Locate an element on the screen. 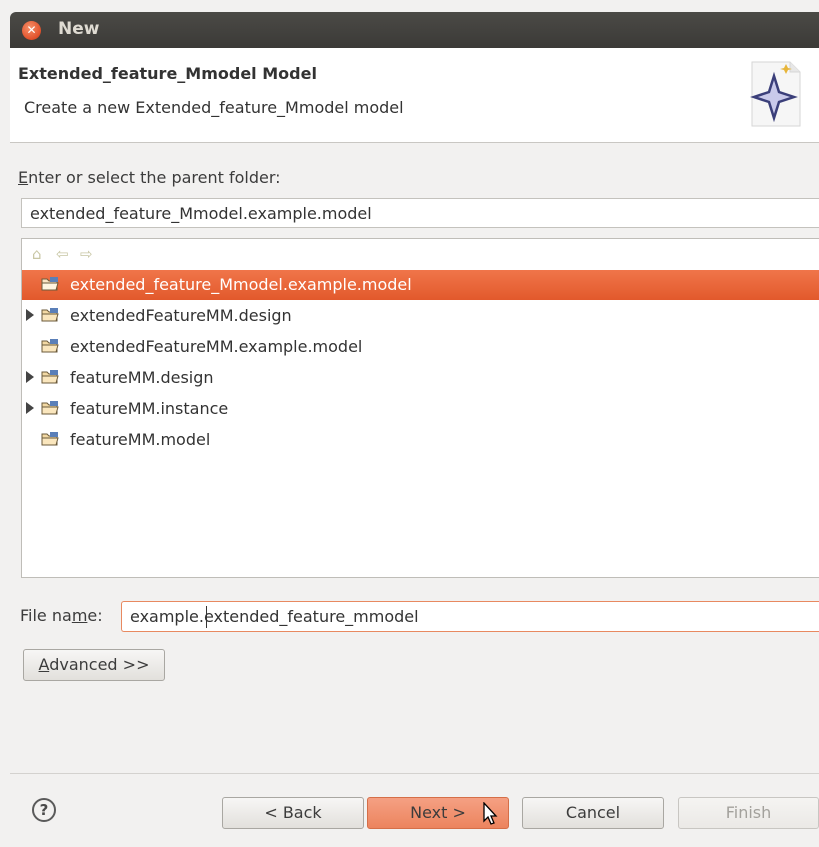 This screenshot has width=819, height=847. window-title: New is located at coordinates (79, 29).